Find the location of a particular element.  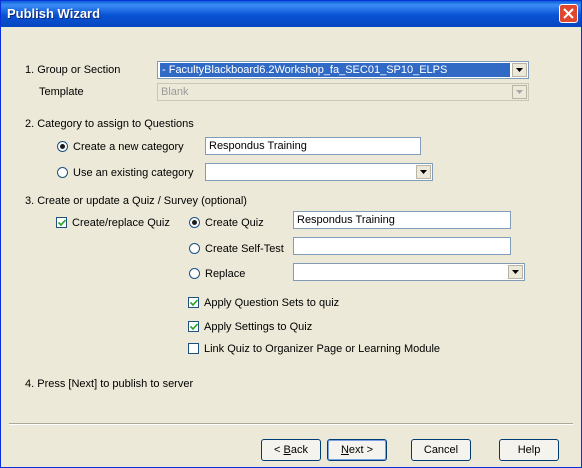

replace-quiz-dropdown is located at coordinates (409, 272).